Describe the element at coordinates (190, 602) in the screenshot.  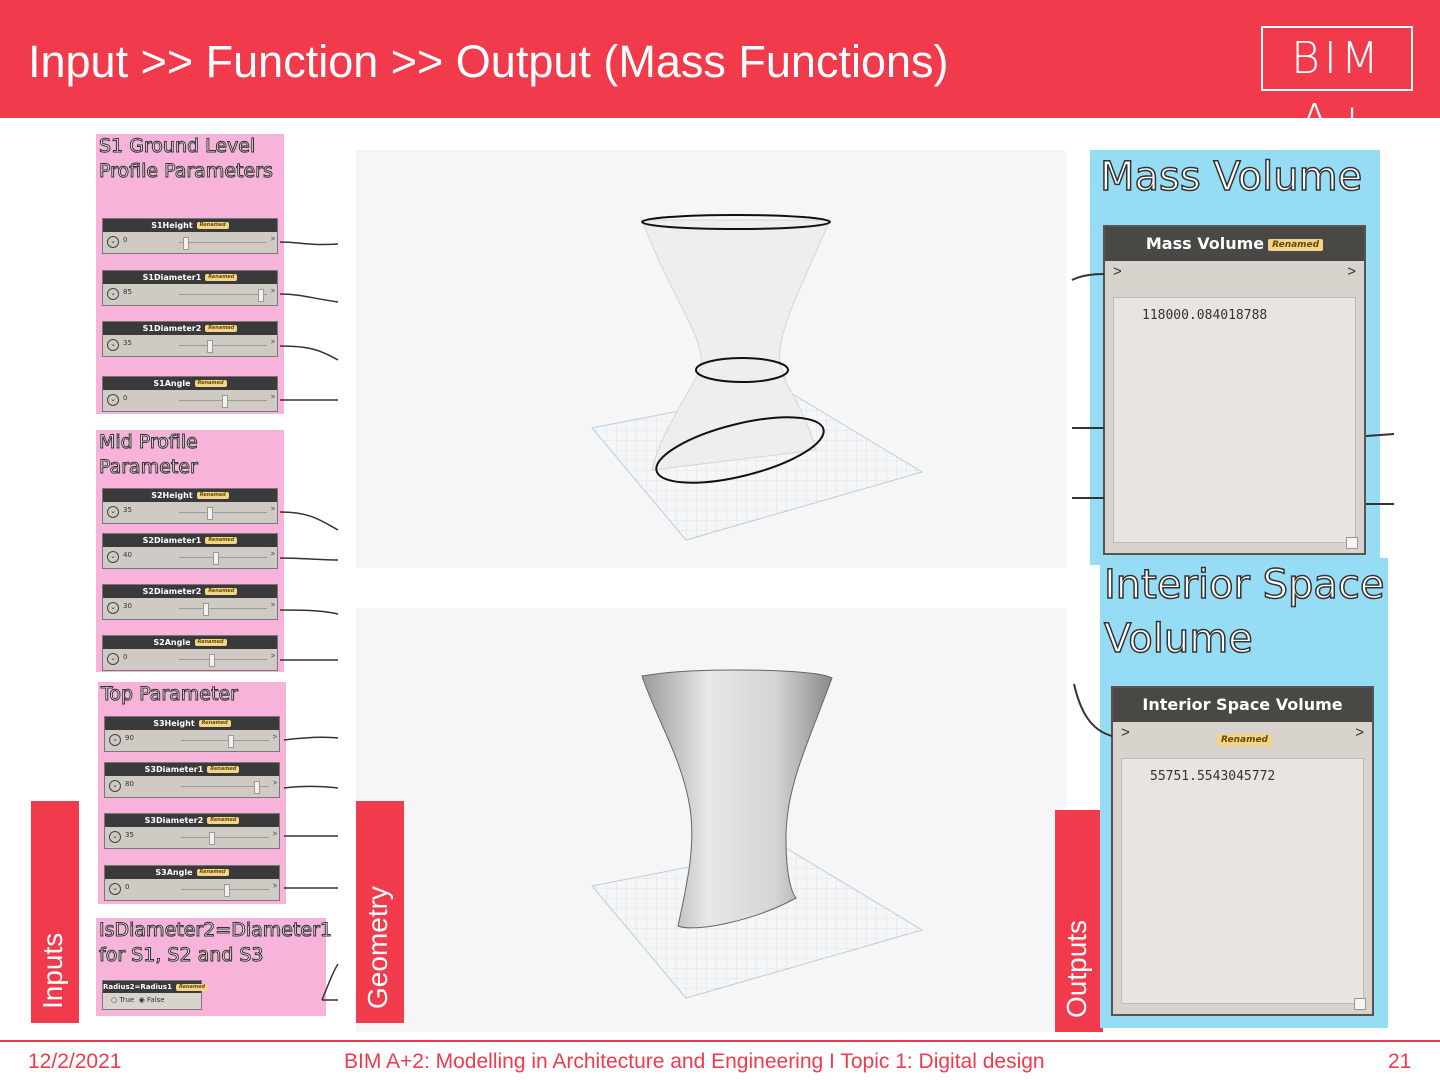
I see `slider-node-s2diameter2: S2Diameter2 Renamed ⌄ 30 >` at that location.